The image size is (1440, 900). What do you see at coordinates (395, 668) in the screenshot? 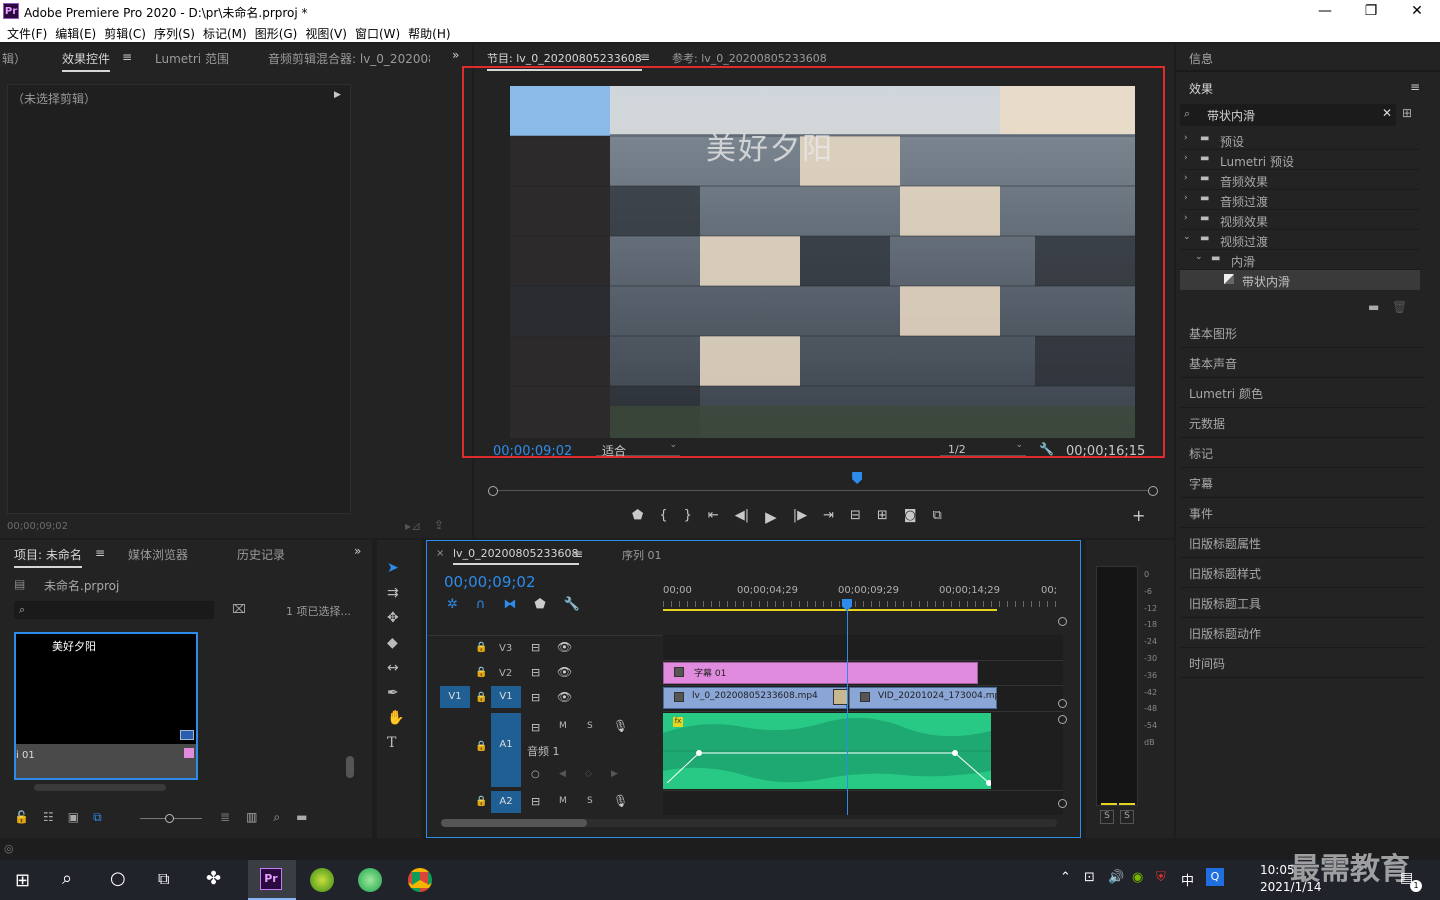
I see `slip-tool-icon: ↔` at bounding box center [395, 668].